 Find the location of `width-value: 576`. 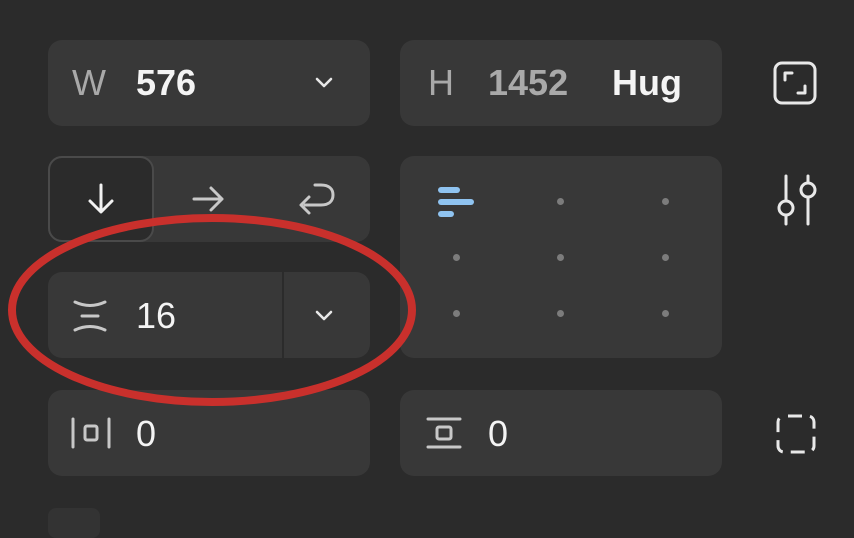

width-value: 576 is located at coordinates (166, 83).